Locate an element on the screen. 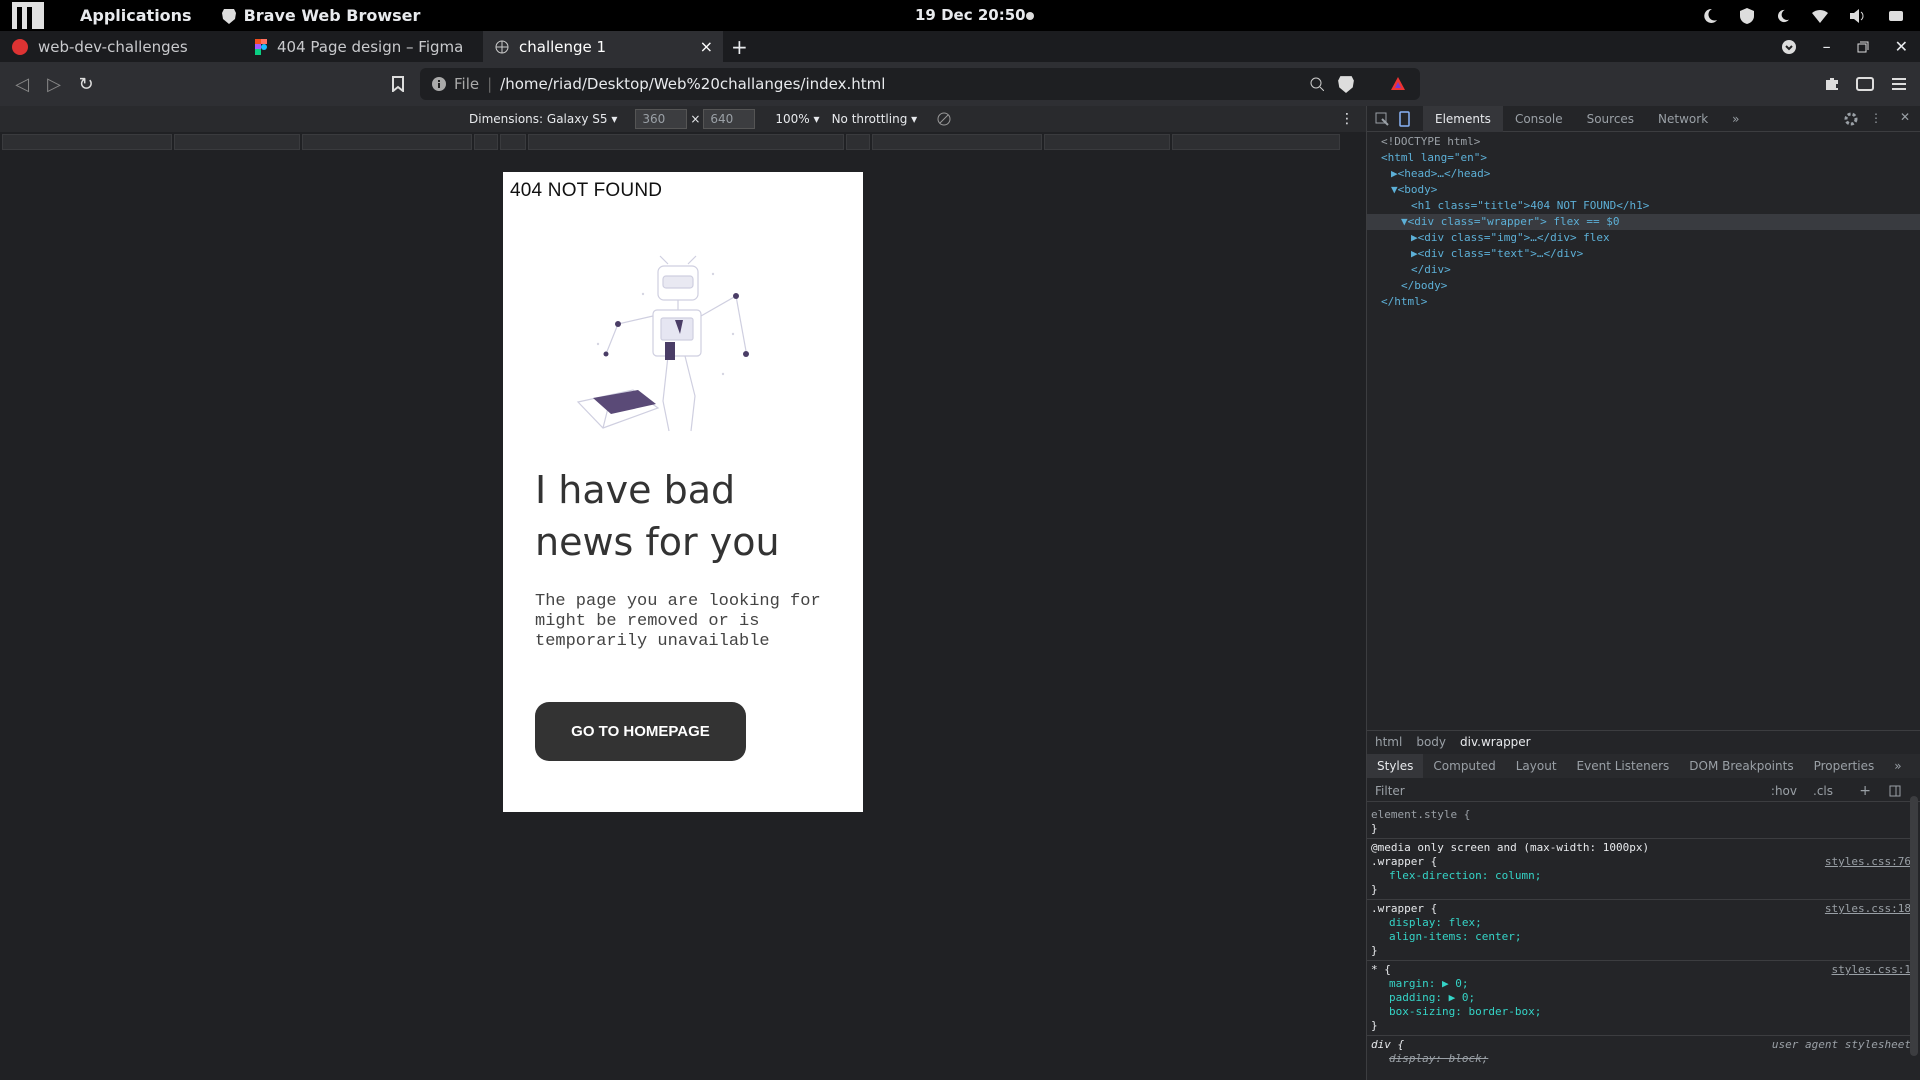  rotate-icon is located at coordinates (944, 119).